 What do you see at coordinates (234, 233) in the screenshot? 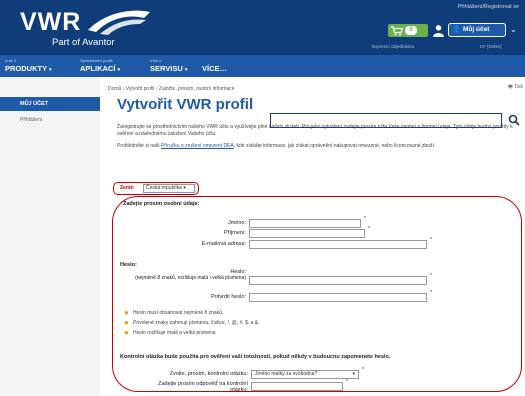
I see `last-name-label: Příjmení:` at bounding box center [234, 233].